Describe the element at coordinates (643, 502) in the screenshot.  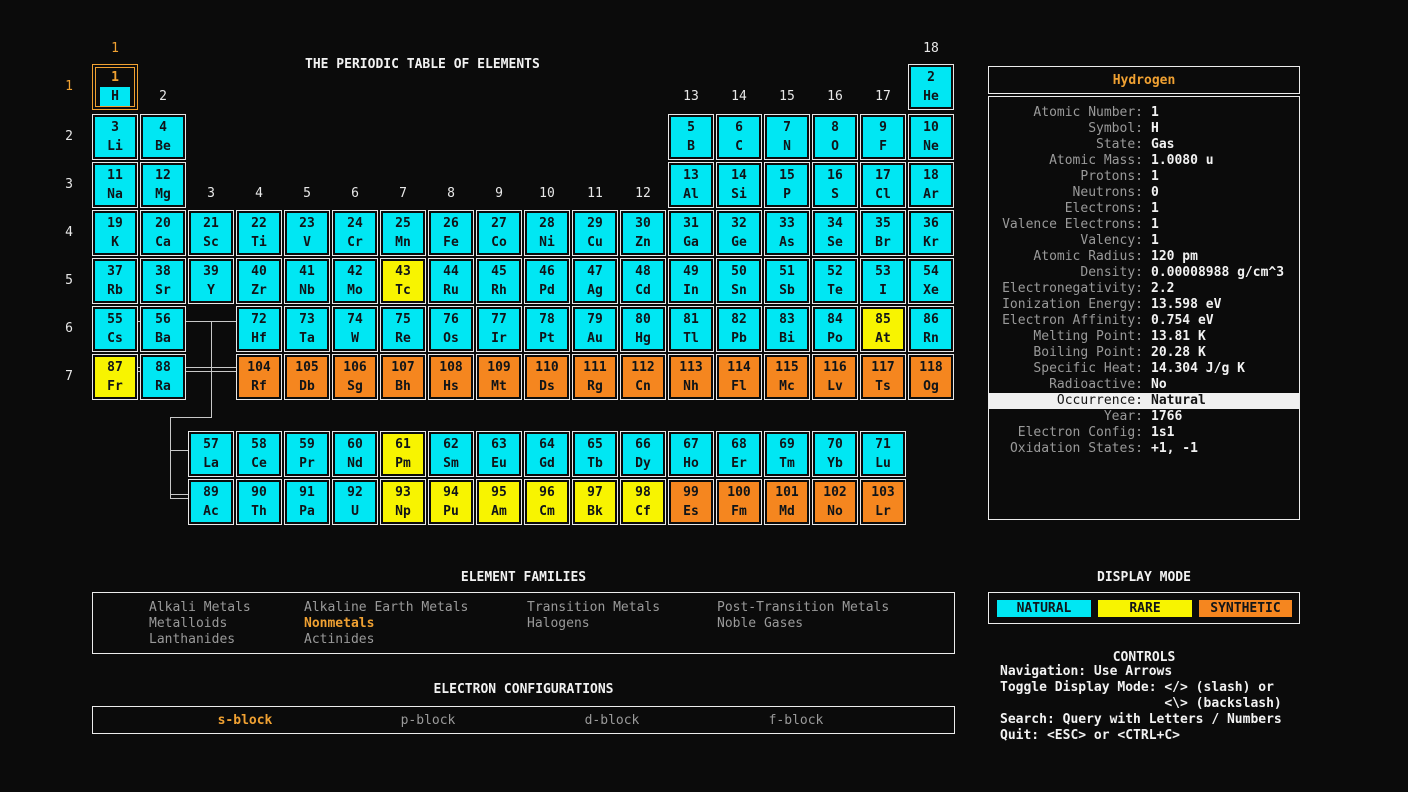
I see `element-cell-Cf: 98 Cf` at that location.